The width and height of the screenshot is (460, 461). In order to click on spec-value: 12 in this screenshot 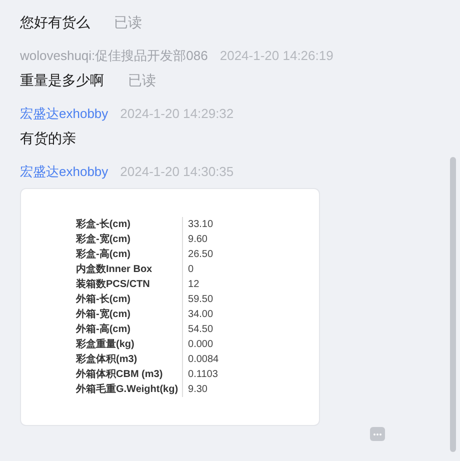, I will do `click(193, 285)`.